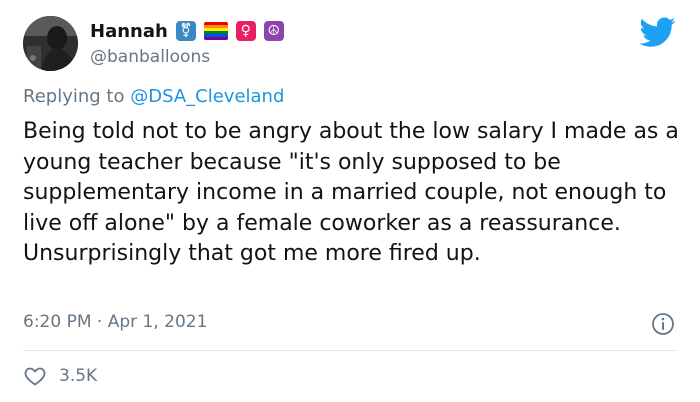 The image size is (700, 402). I want to click on divider, so click(350, 350).